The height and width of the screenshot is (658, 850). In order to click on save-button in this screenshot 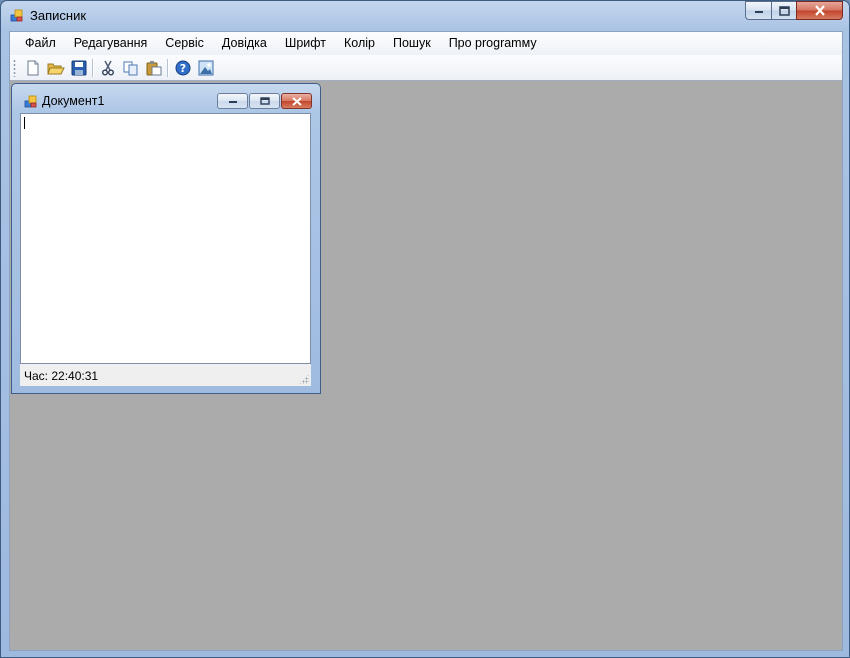, I will do `click(78, 68)`.